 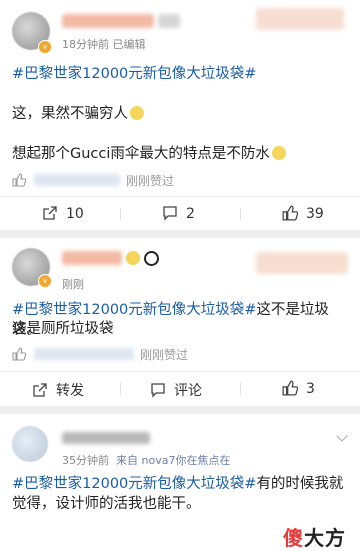 I want to click on post-meta: 18分钟前 已编辑, so click(x=104, y=44).